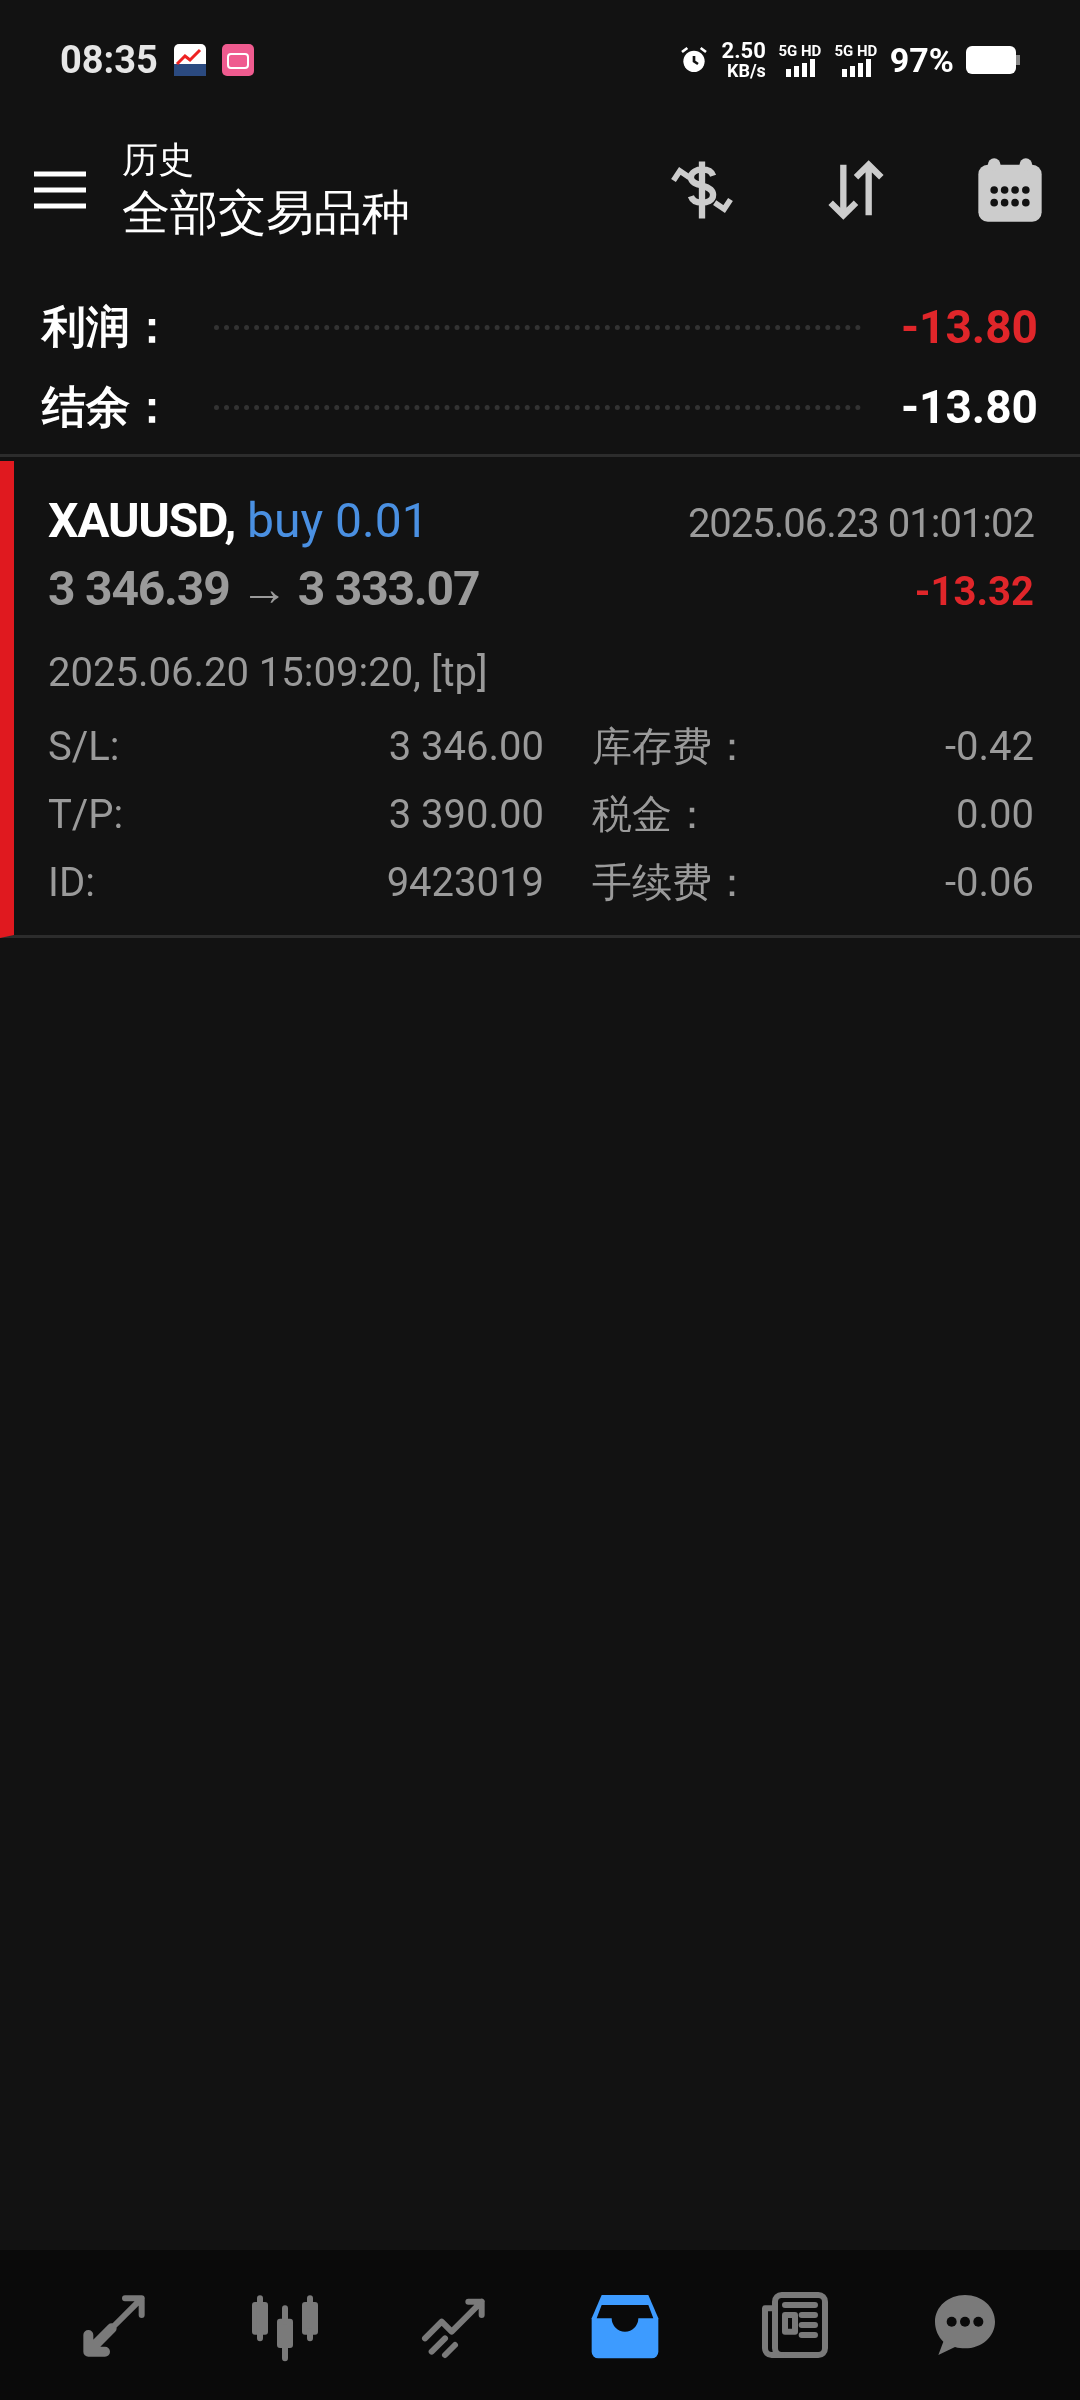  What do you see at coordinates (989, 883) in the screenshot?
I see `detail-value: -0.06` at bounding box center [989, 883].